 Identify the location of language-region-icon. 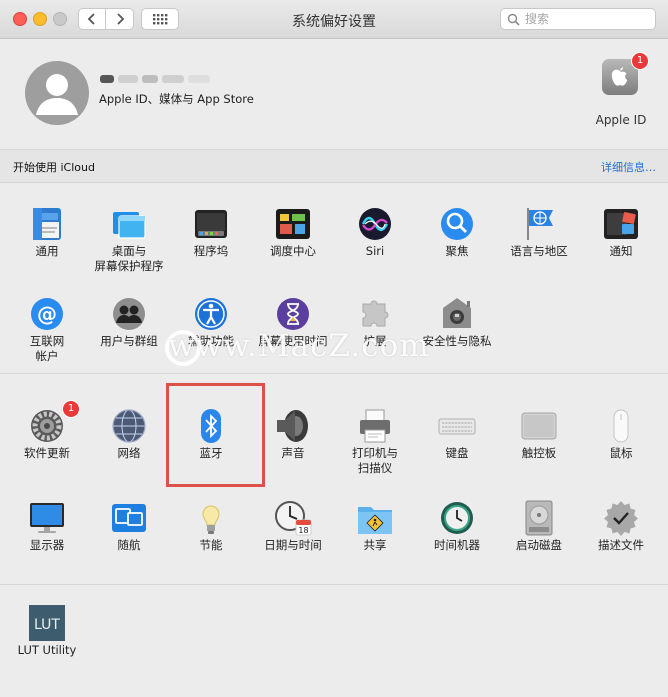
(539, 224).